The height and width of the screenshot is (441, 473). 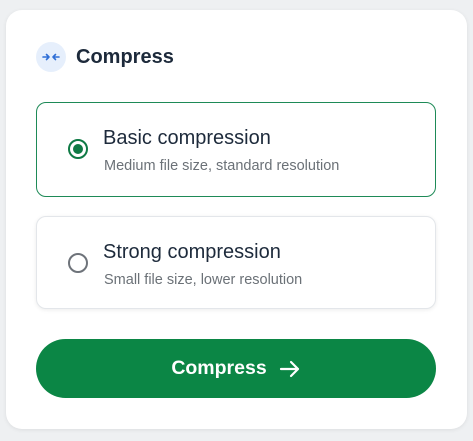 What do you see at coordinates (203, 280) in the screenshot?
I see `option-description: Small file size, lower resolution` at bounding box center [203, 280].